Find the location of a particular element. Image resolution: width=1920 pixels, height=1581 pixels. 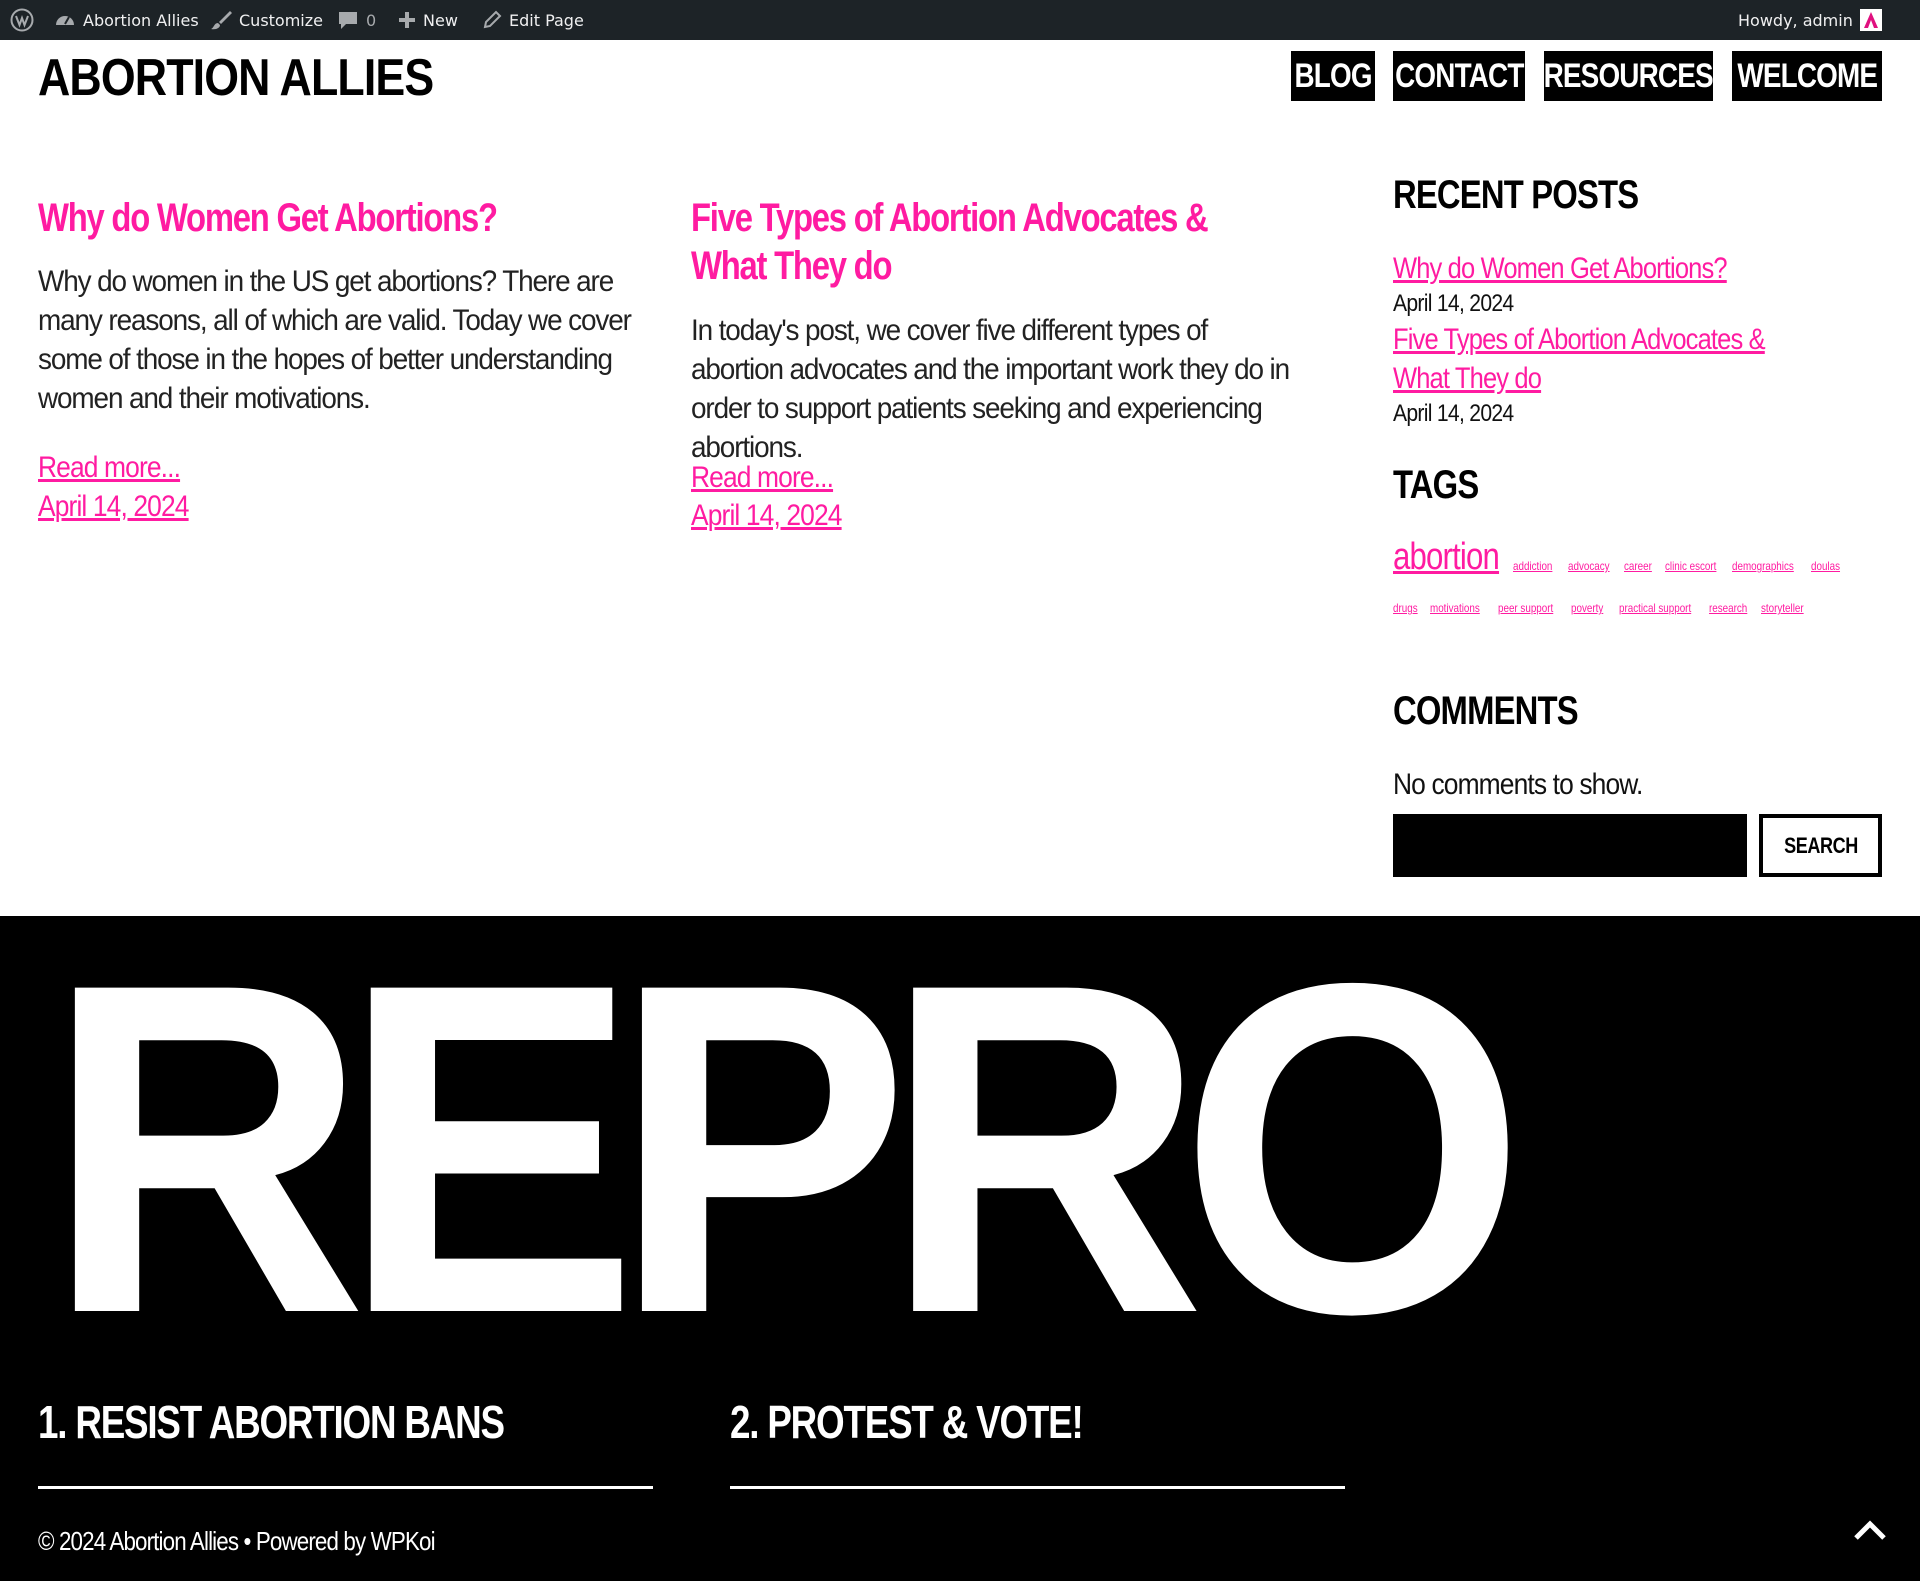

avatar is located at coordinates (1870, 20).